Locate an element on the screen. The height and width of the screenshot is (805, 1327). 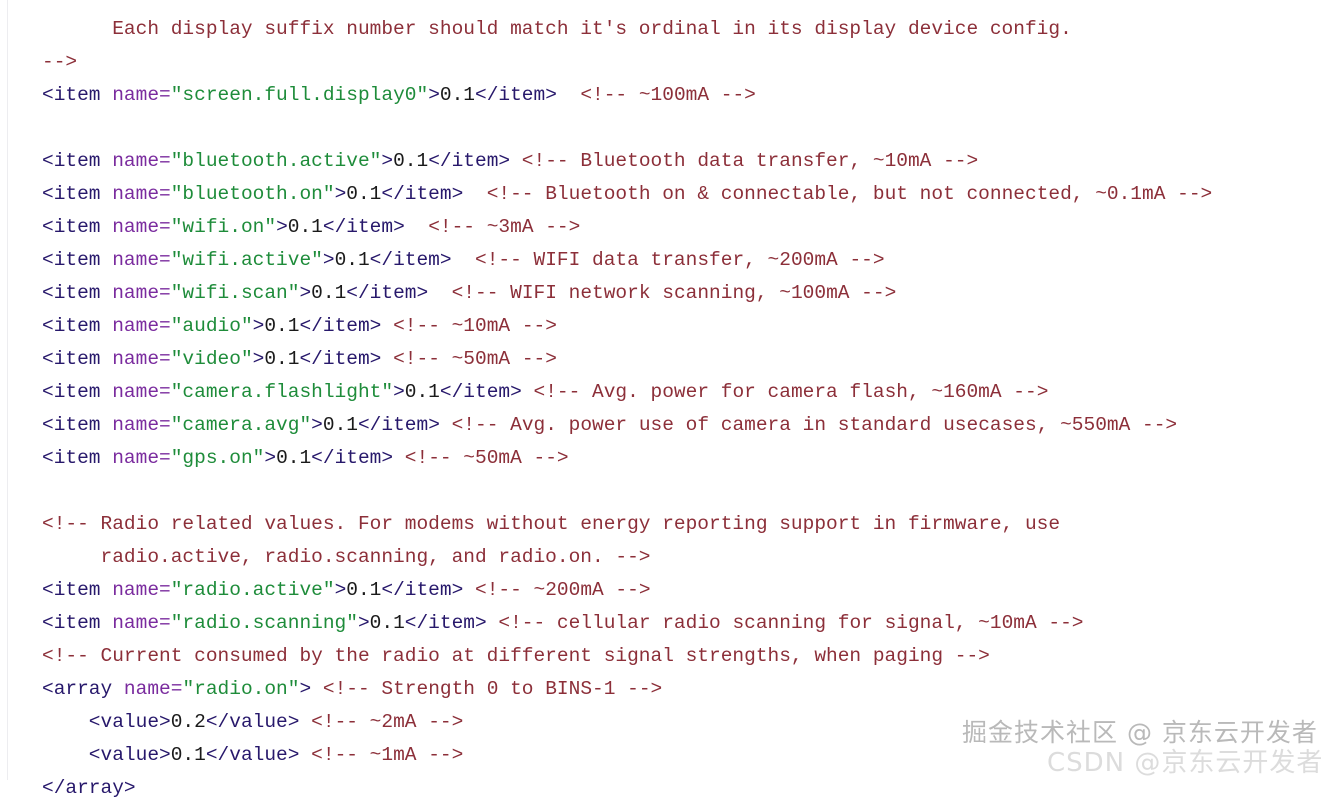
code-line: <value>0.1</value> <!-- ~1mA --> is located at coordinates (663, 755).